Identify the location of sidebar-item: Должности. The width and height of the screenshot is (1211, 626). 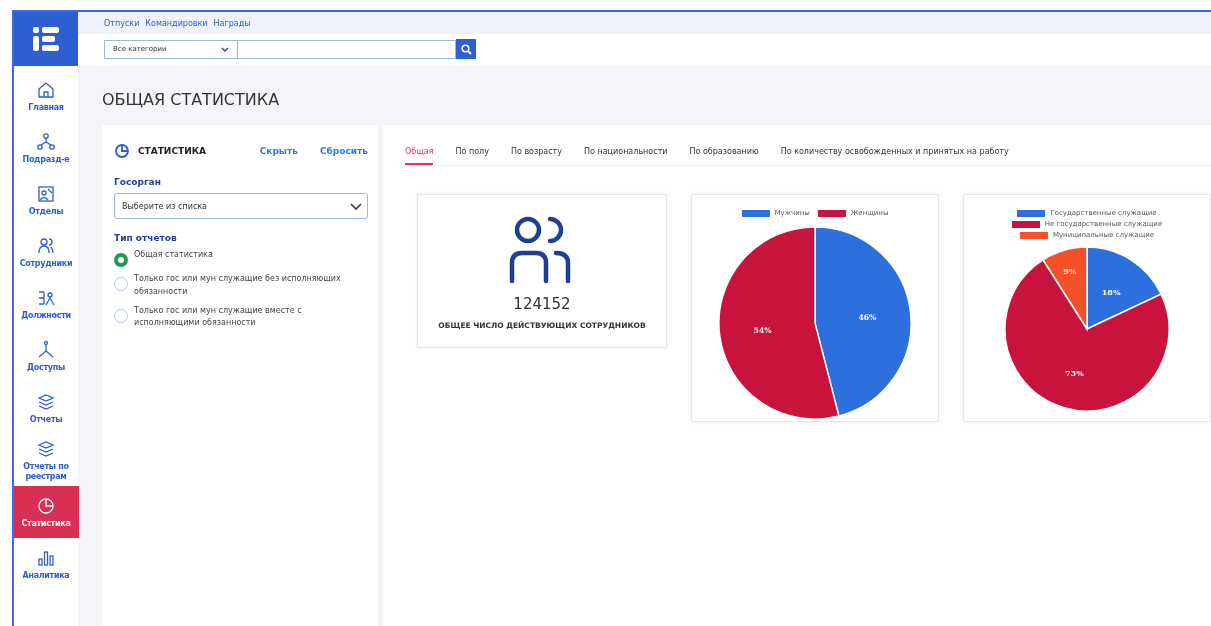
(46, 304).